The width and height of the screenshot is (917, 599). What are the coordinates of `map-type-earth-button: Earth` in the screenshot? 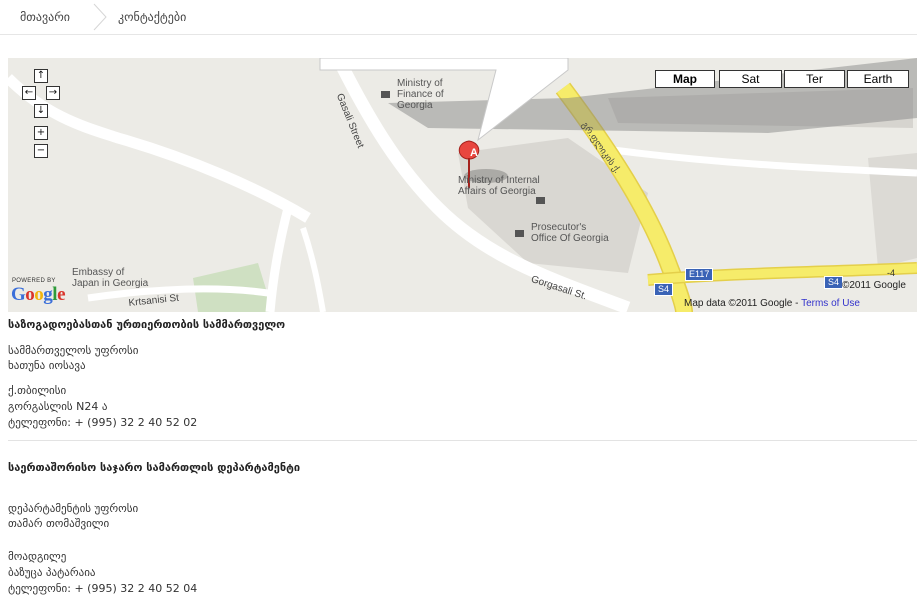 It's located at (878, 79).